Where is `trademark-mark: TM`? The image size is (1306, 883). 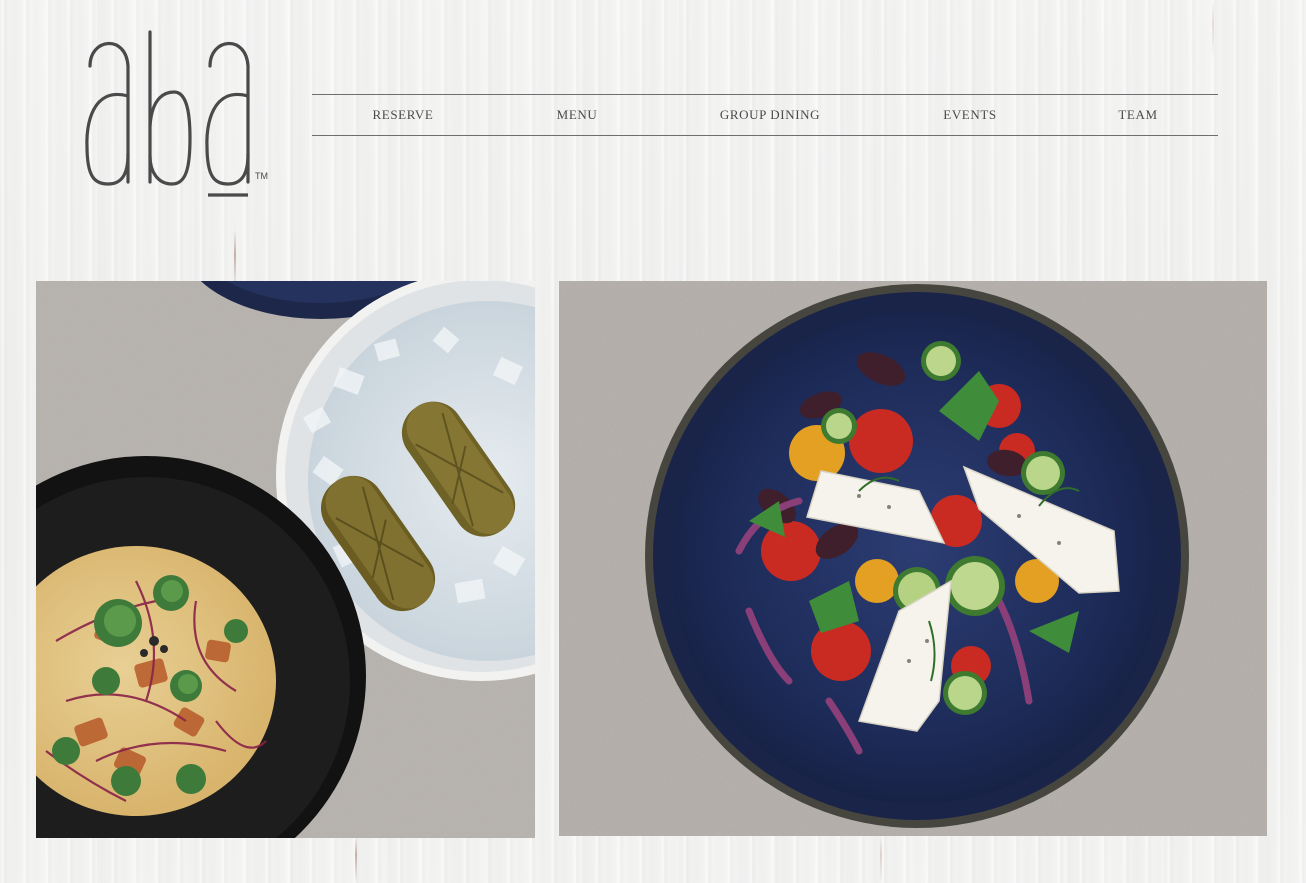 trademark-mark: TM is located at coordinates (261, 176).